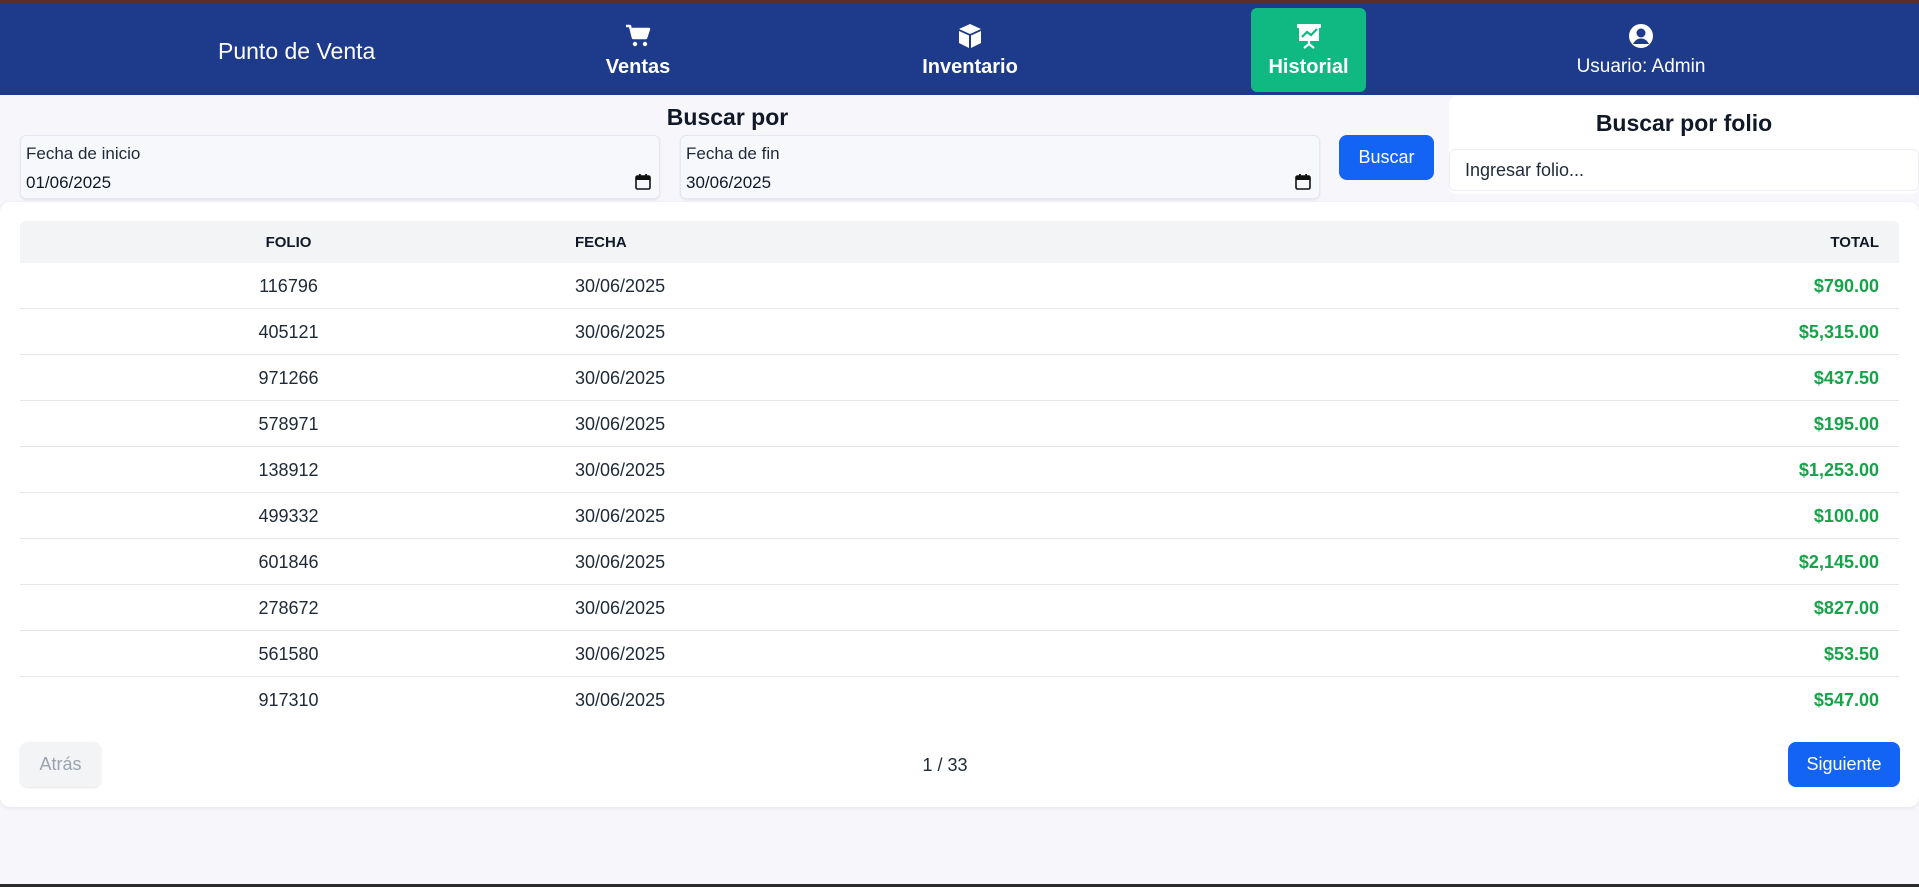 This screenshot has height=887, width=1919. I want to click on nav-item-inventario: Inventario, so click(970, 50).